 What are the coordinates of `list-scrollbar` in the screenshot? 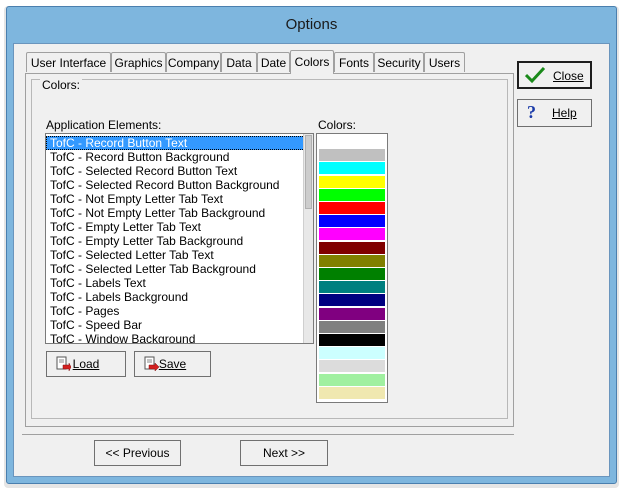 It's located at (308, 238).